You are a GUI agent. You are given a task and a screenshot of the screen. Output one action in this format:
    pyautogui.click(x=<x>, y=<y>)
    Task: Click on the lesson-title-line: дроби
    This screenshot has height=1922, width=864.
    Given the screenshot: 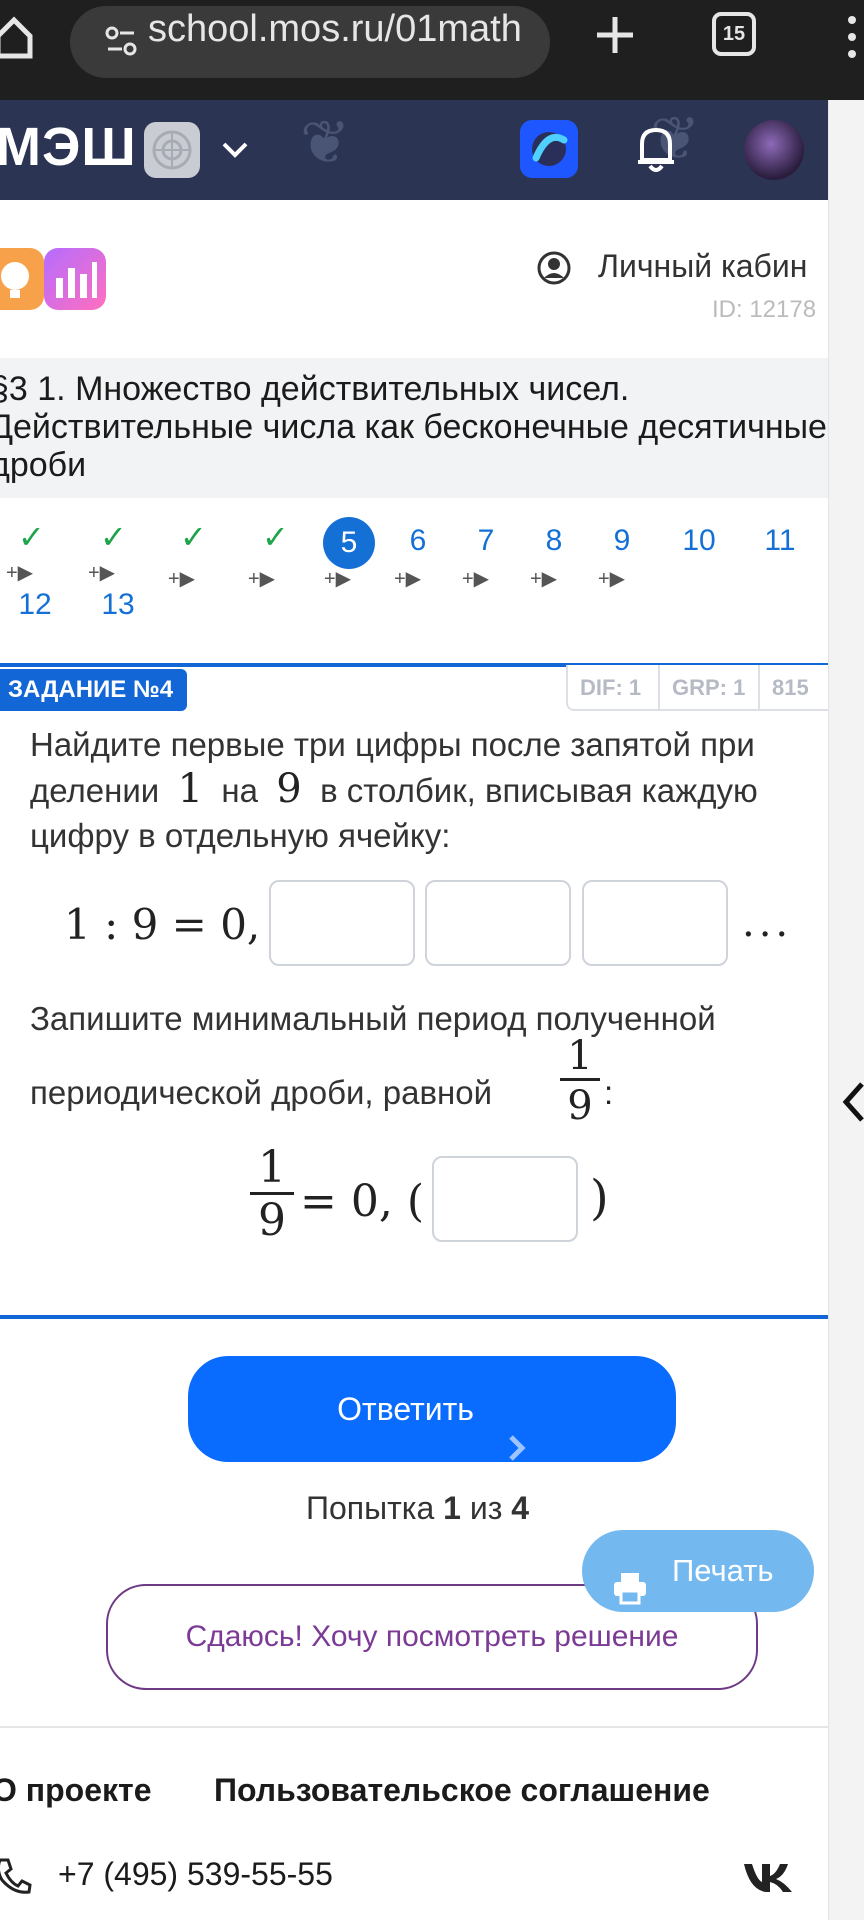 What is the action you would take?
    pyautogui.click(x=43, y=465)
    